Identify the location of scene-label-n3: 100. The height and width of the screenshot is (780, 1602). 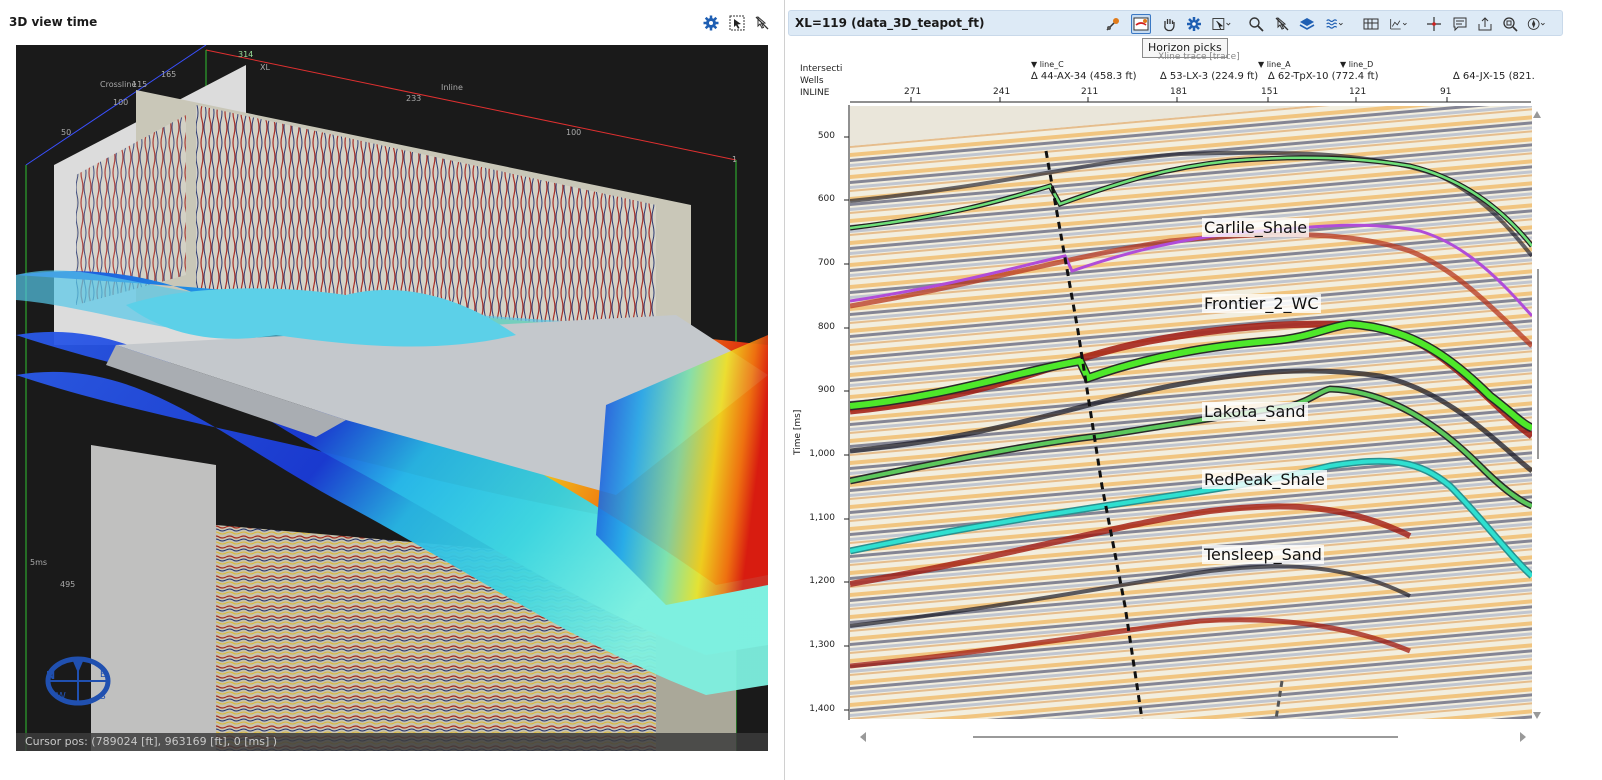
(120, 102).